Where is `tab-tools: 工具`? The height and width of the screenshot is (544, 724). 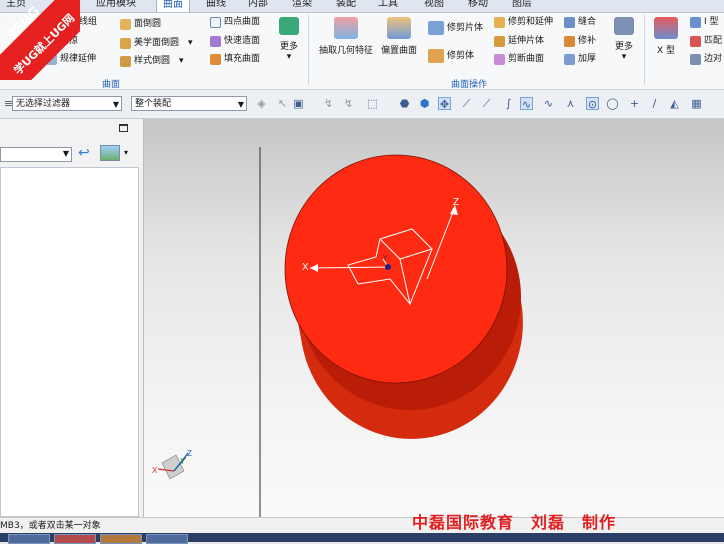 tab-tools: 工具 is located at coordinates (388, 6).